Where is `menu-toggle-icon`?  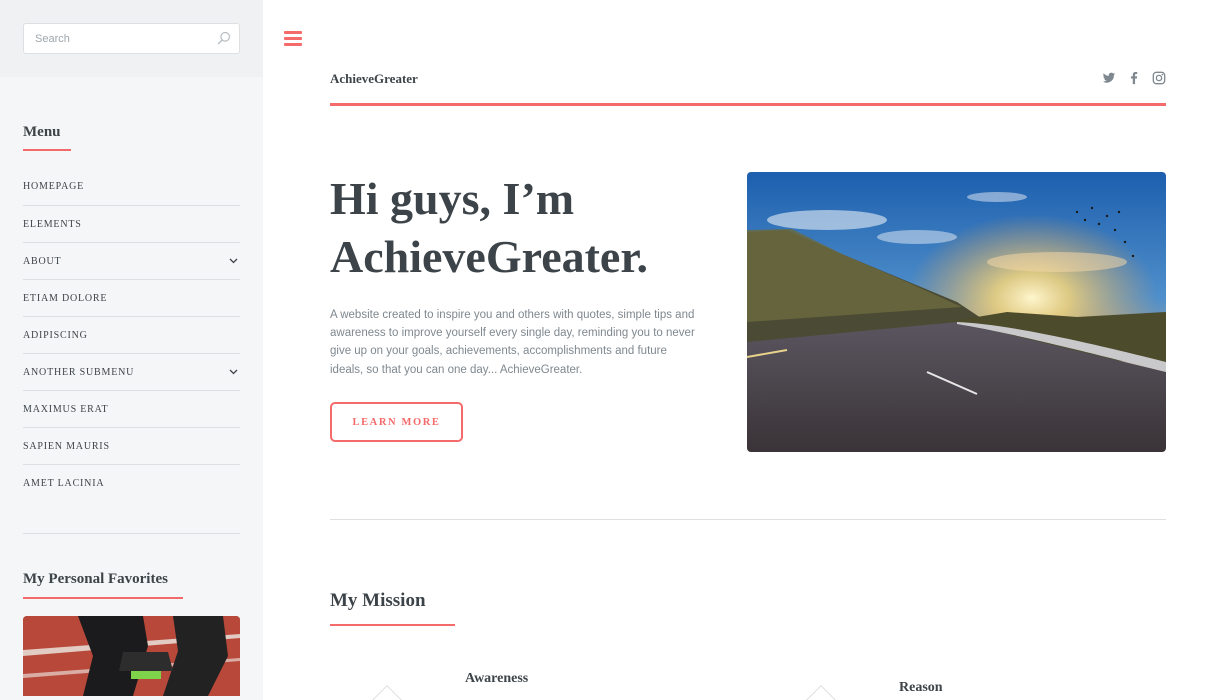
menu-toggle-icon is located at coordinates (293, 38).